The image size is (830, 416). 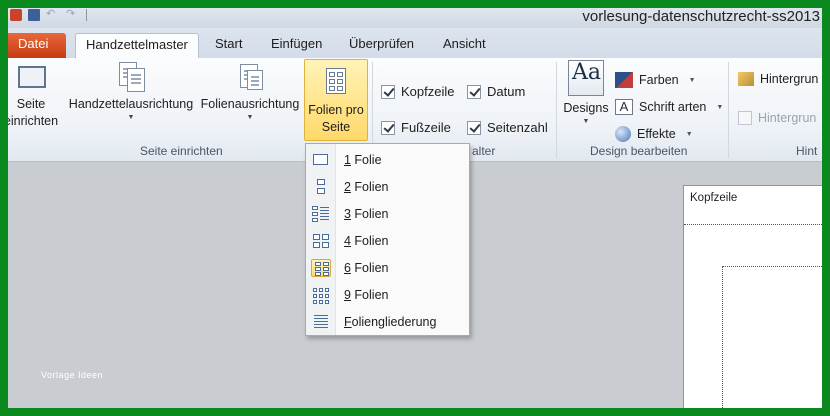 What do you see at coordinates (336, 110) in the screenshot?
I see `slides-per-page-label-1: Folien pro` at bounding box center [336, 110].